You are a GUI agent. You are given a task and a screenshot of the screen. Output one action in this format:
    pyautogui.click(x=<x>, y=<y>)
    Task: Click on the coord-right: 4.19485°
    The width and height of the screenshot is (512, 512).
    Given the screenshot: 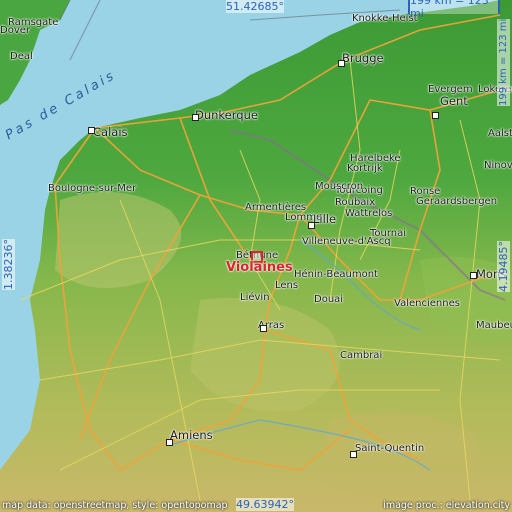 What is the action you would take?
    pyautogui.click(x=503, y=266)
    